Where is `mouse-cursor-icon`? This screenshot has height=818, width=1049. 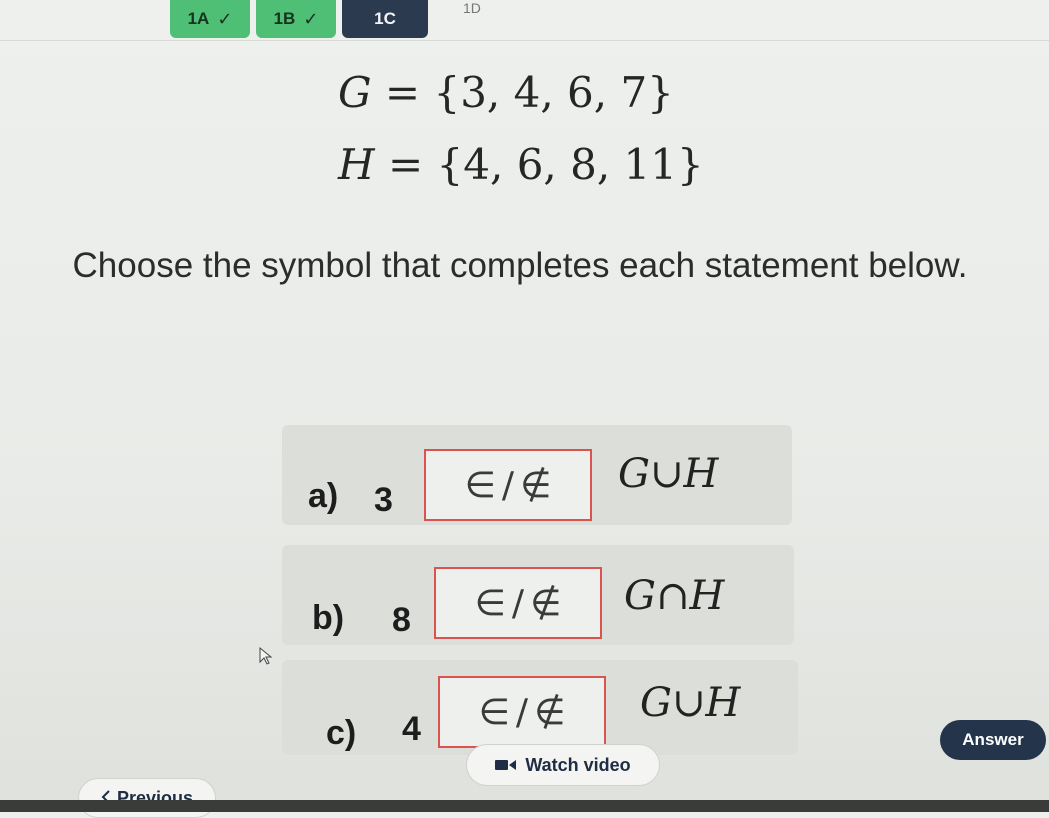 mouse-cursor-icon is located at coordinates (266, 655).